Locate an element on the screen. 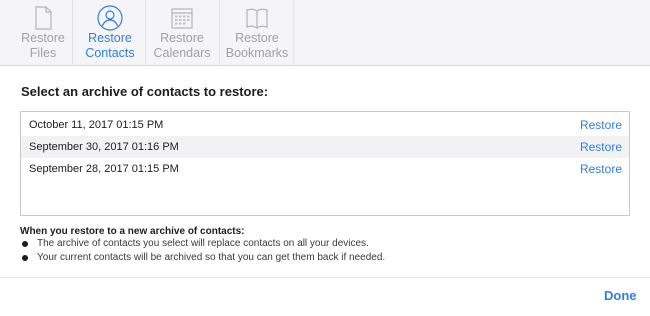 The height and width of the screenshot is (316, 650). archive-date: October 11, 2017 01:15 PM is located at coordinates (96, 125).